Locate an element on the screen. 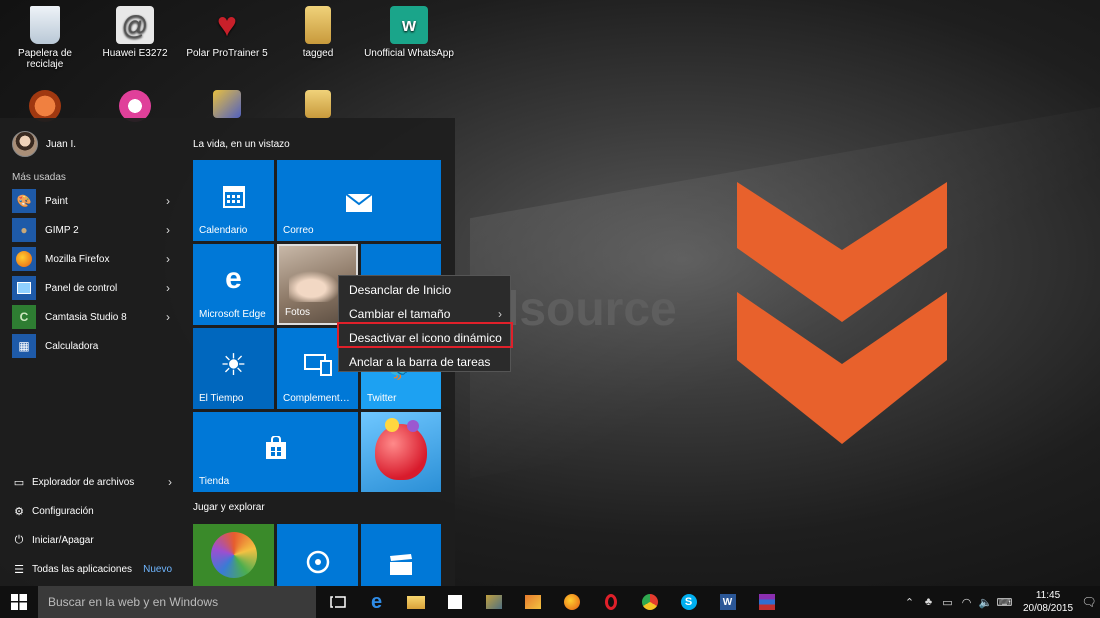 Image resolution: width=1100 pixels, height=618 pixels. tile-label: Tienda is located at coordinates (214, 481).